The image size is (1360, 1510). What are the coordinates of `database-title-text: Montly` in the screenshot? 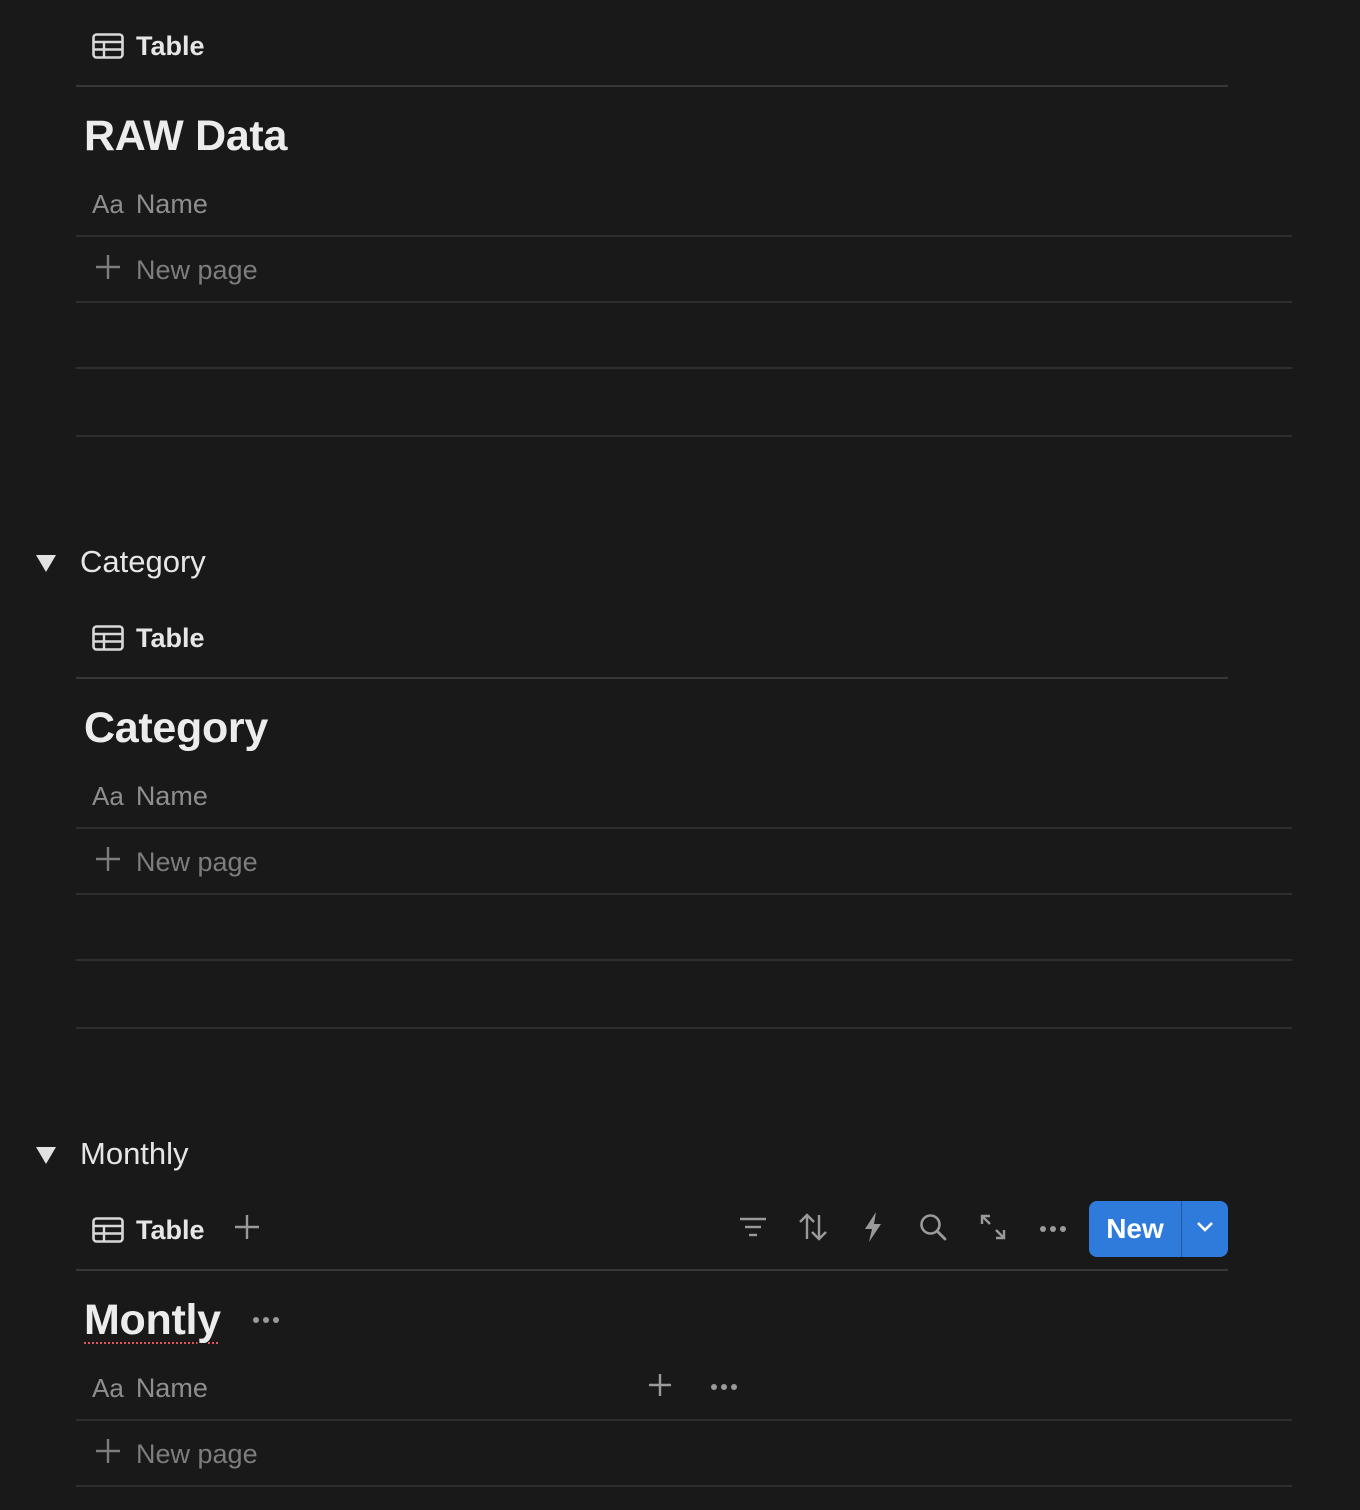 It's located at (152, 1320).